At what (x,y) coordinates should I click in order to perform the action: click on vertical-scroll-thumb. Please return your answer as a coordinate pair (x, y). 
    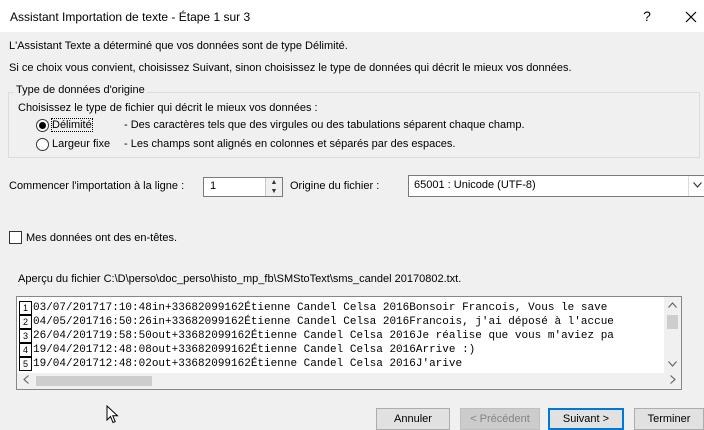
    Looking at the image, I should click on (672, 322).